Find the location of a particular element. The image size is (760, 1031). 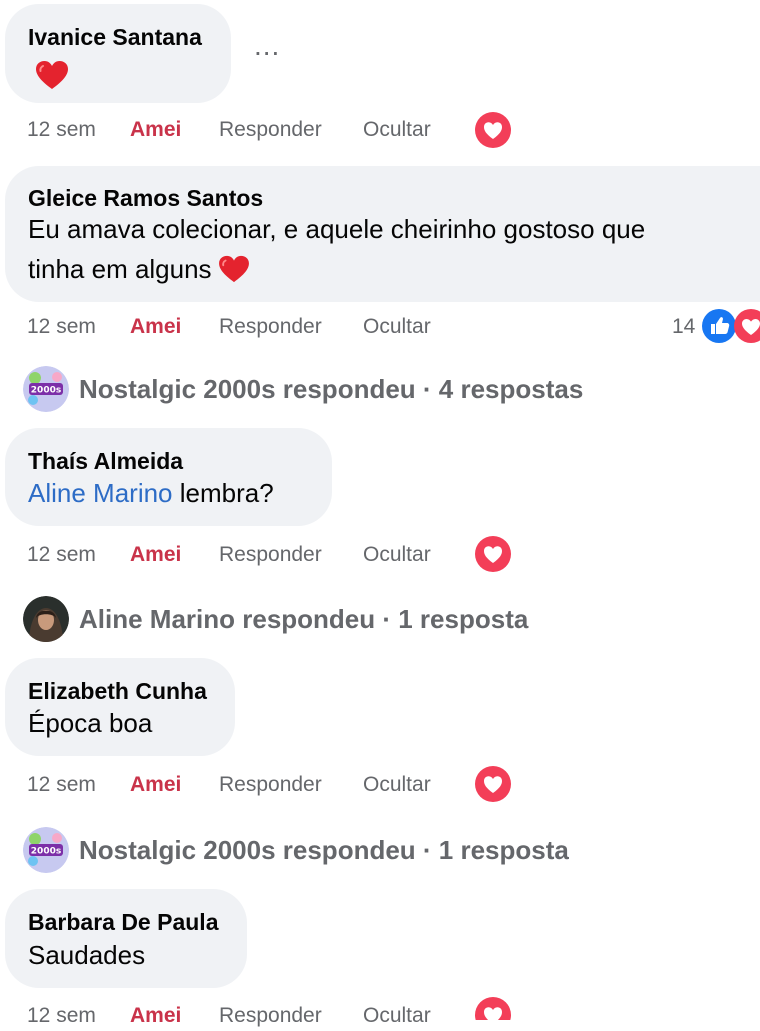

comment-author: Thaís Almeida is located at coordinates (105, 461).